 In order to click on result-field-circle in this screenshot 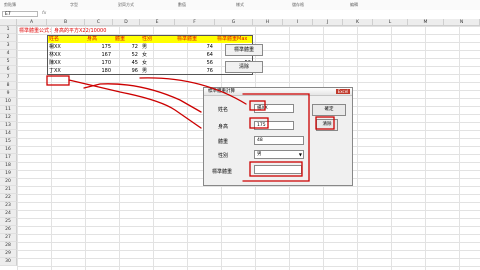, I will do `click(276, 169)`.